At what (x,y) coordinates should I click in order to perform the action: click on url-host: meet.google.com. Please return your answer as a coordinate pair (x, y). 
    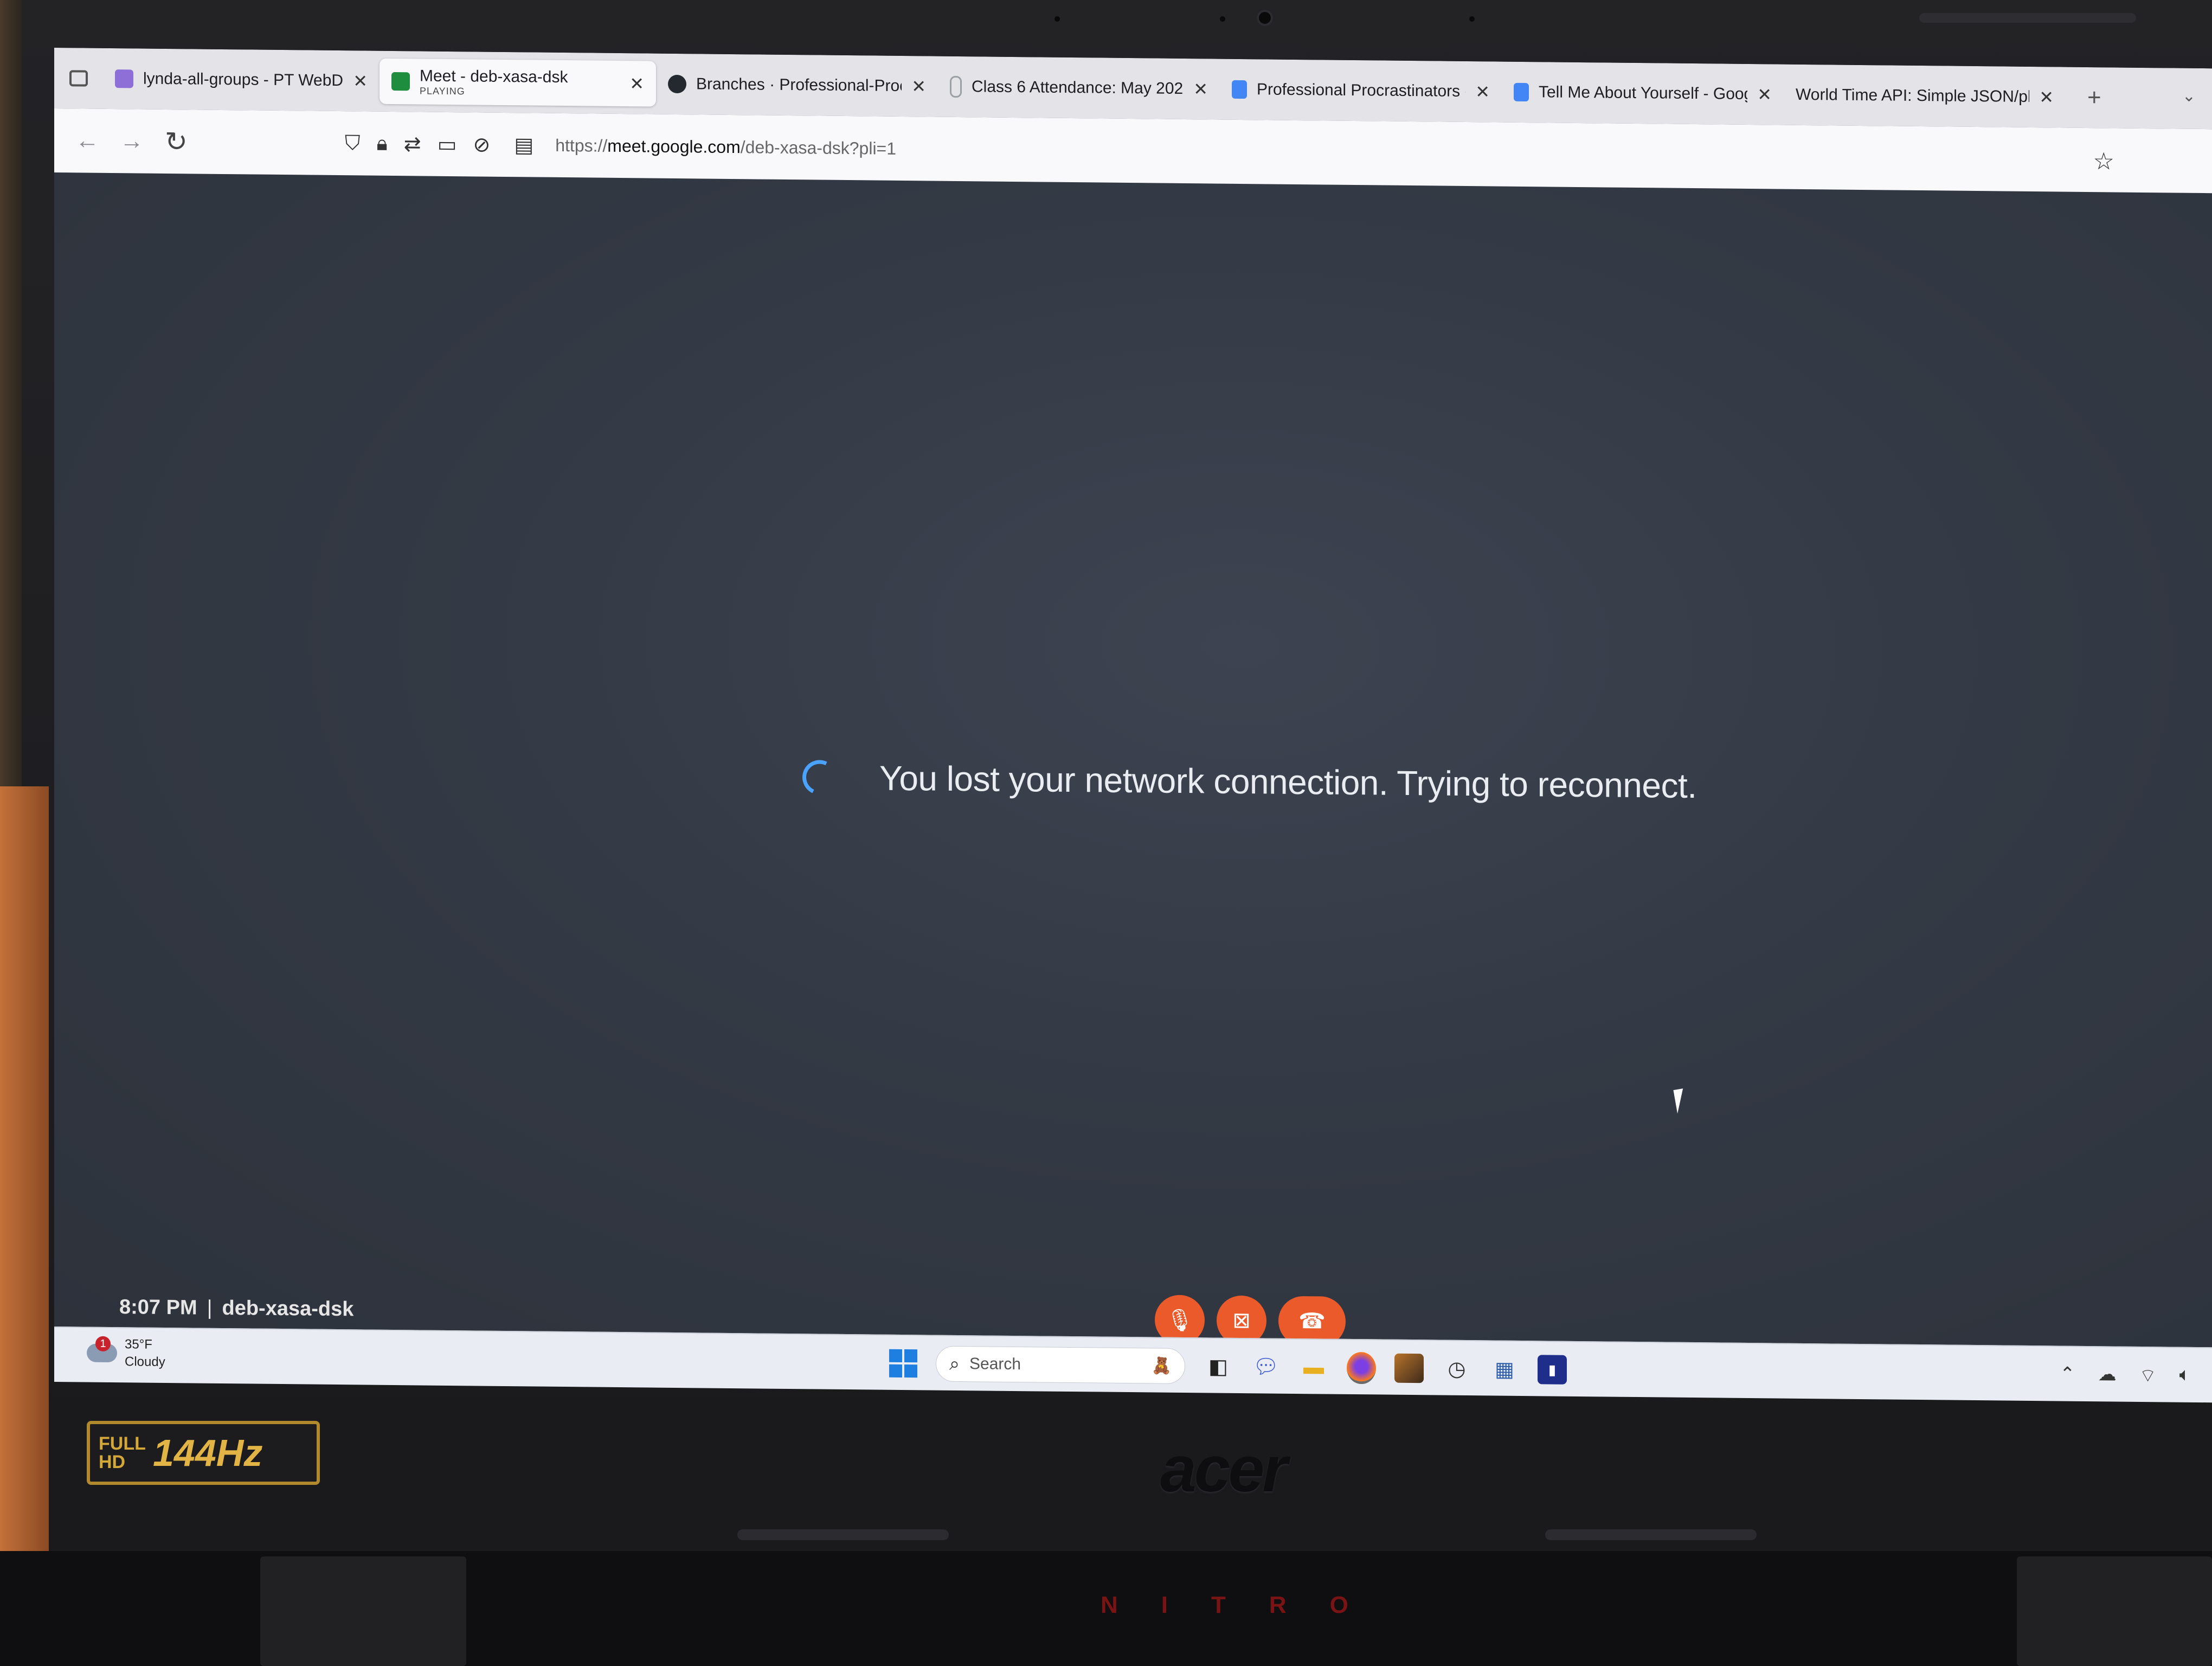
    Looking at the image, I should click on (674, 146).